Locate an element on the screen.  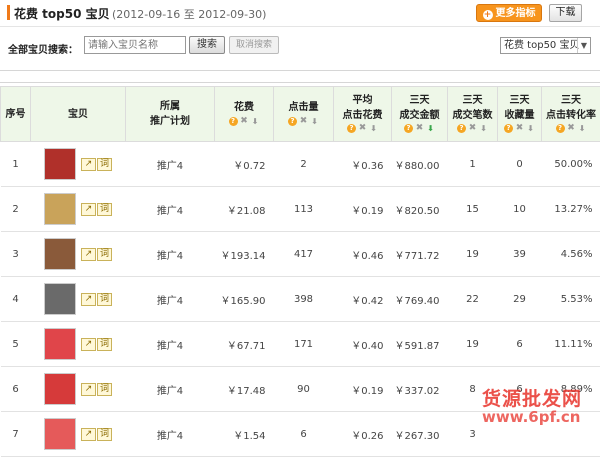
cancel-search-button: 取消搜索 is located at coordinates (254, 45).